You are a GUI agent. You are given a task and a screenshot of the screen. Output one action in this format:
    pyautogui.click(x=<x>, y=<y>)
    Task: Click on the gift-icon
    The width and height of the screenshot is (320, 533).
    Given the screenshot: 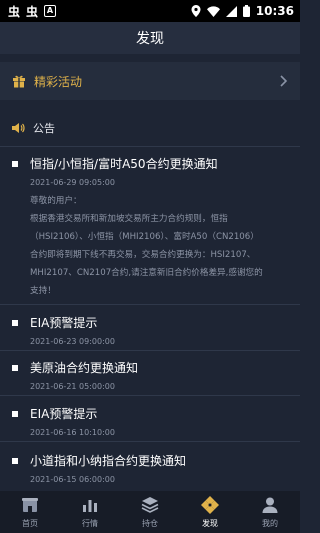 What is the action you would take?
    pyautogui.click(x=19, y=81)
    